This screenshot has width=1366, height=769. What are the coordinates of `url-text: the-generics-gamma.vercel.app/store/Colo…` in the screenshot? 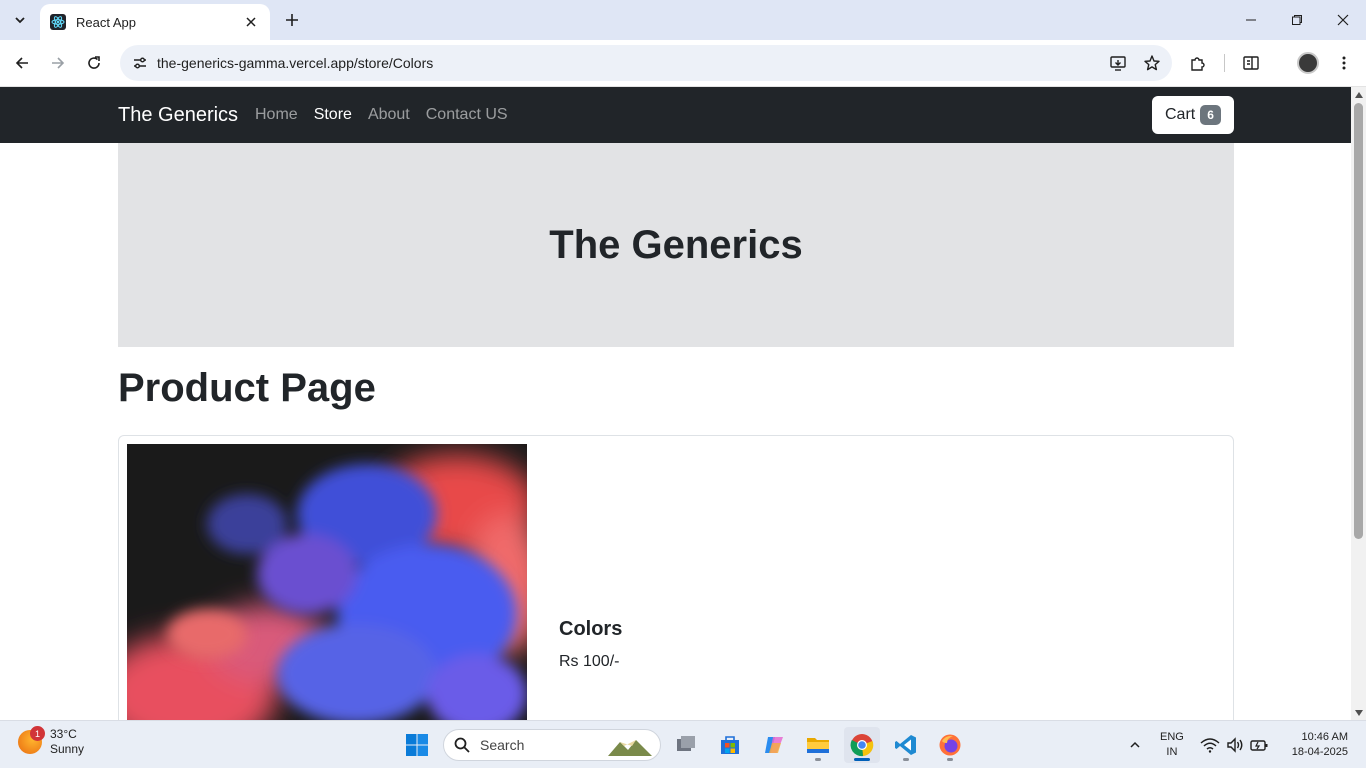 It's located at (630, 63).